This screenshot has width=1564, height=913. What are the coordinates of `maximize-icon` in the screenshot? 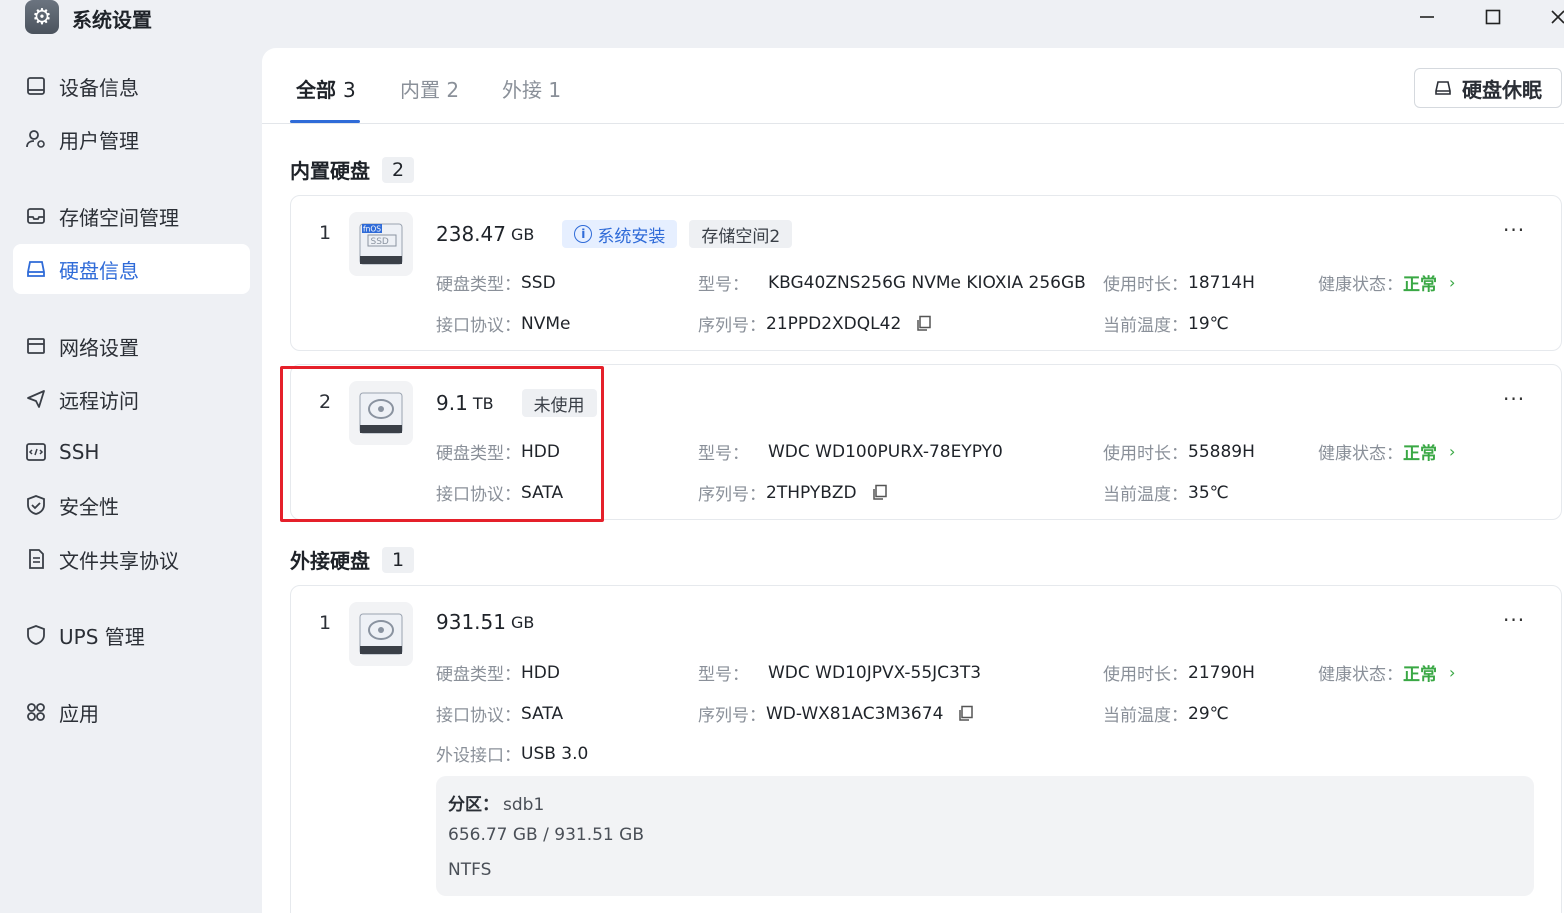 It's located at (1493, 17).